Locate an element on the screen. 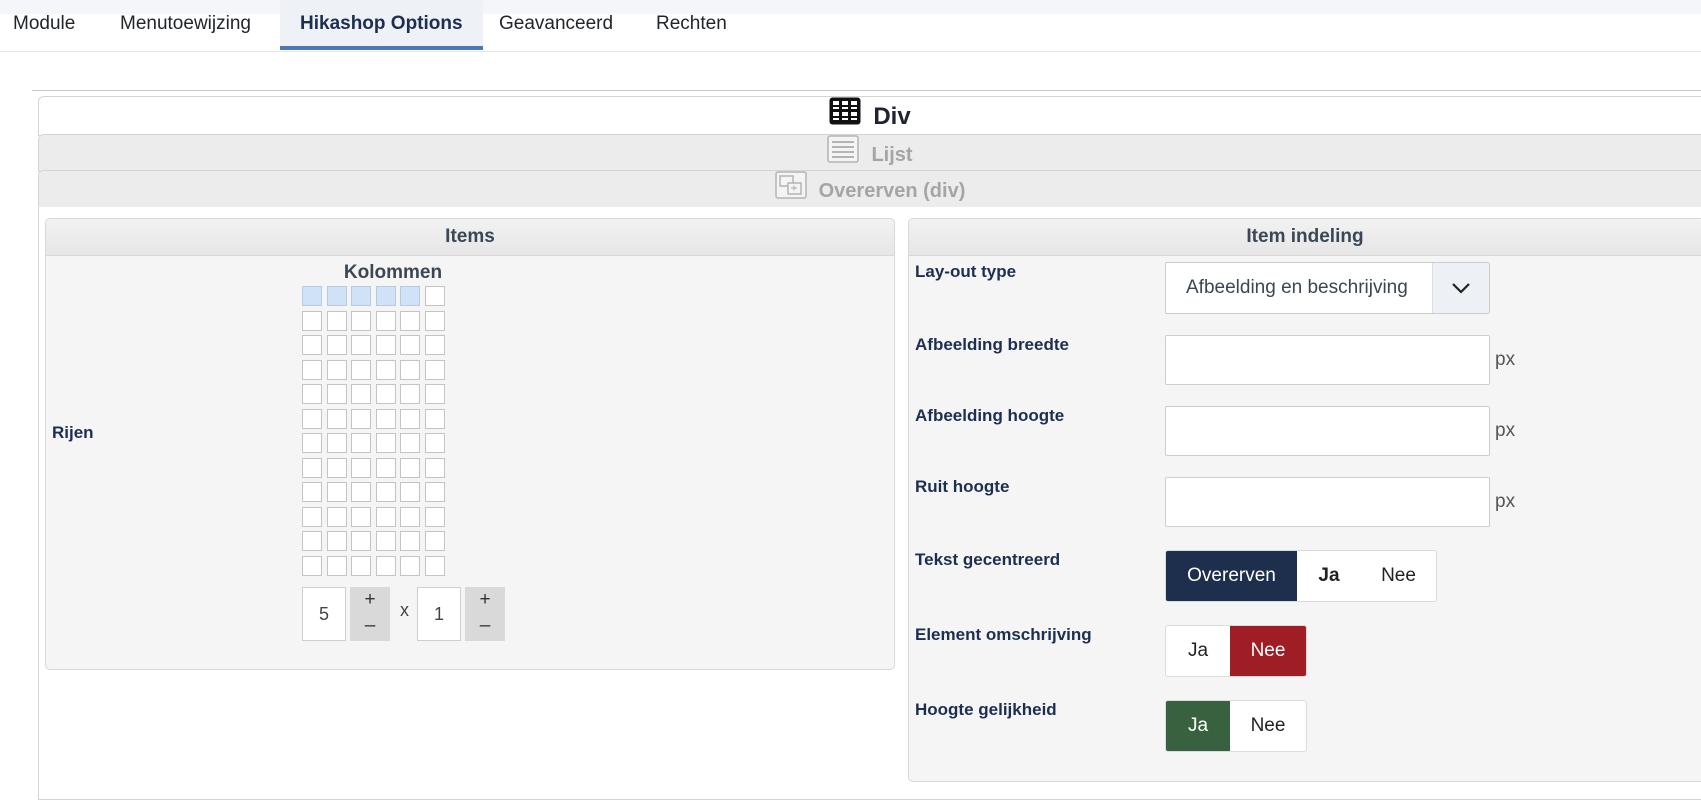 This screenshot has height=800, width=1701. tab-geavanceerd: Geavanceerd is located at coordinates (556, 25).